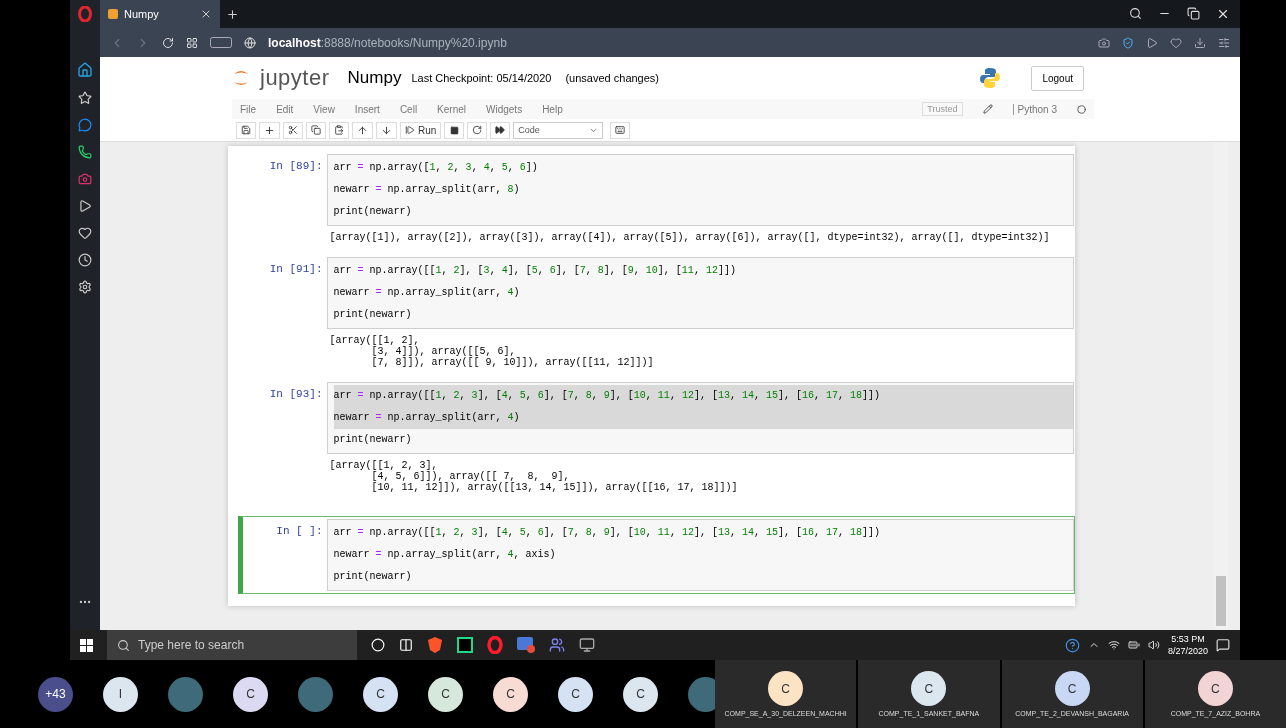 This screenshot has width=1286, height=728. What do you see at coordinates (465, 645) in the screenshot?
I see `square-app-icon` at bounding box center [465, 645].